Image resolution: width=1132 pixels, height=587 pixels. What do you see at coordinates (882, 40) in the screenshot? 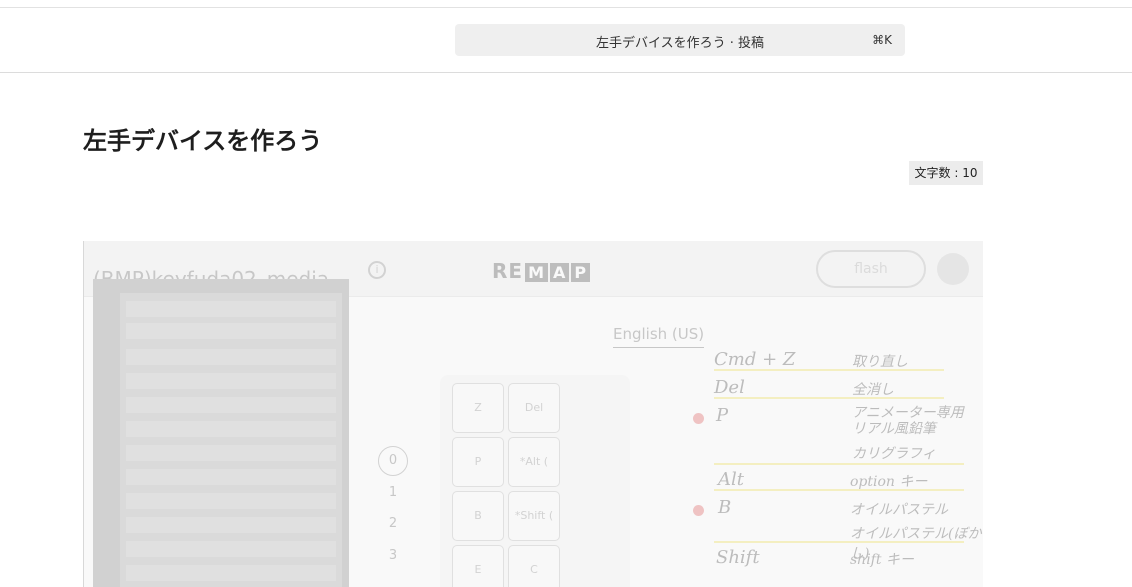
I see `search-shortcut: ⌘K` at bounding box center [882, 40].